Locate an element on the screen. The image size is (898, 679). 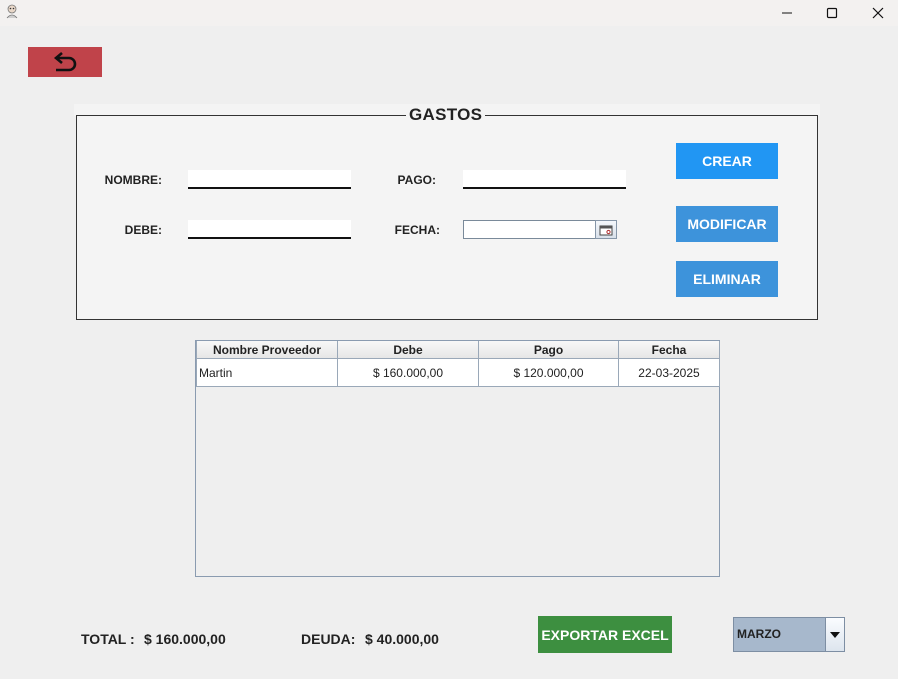
close-icon is located at coordinates (878, 13).